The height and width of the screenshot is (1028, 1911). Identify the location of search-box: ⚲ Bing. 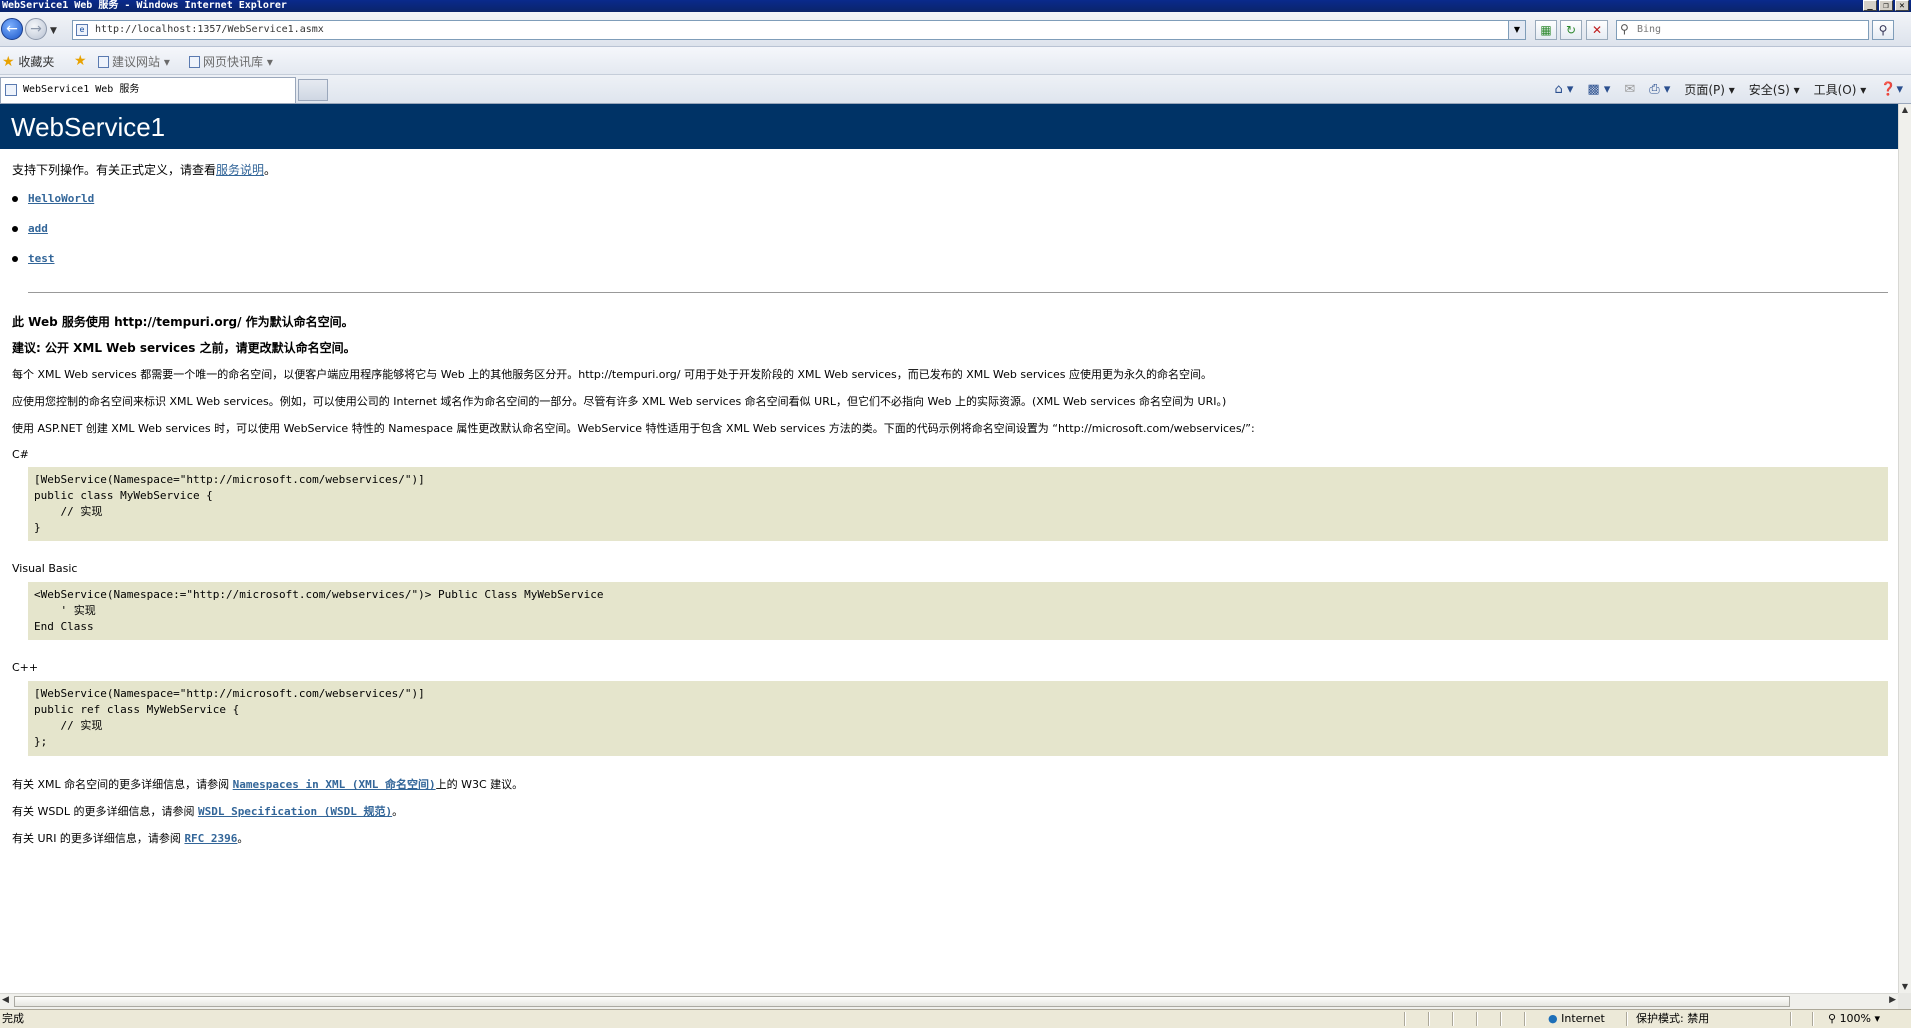
(1742, 30).